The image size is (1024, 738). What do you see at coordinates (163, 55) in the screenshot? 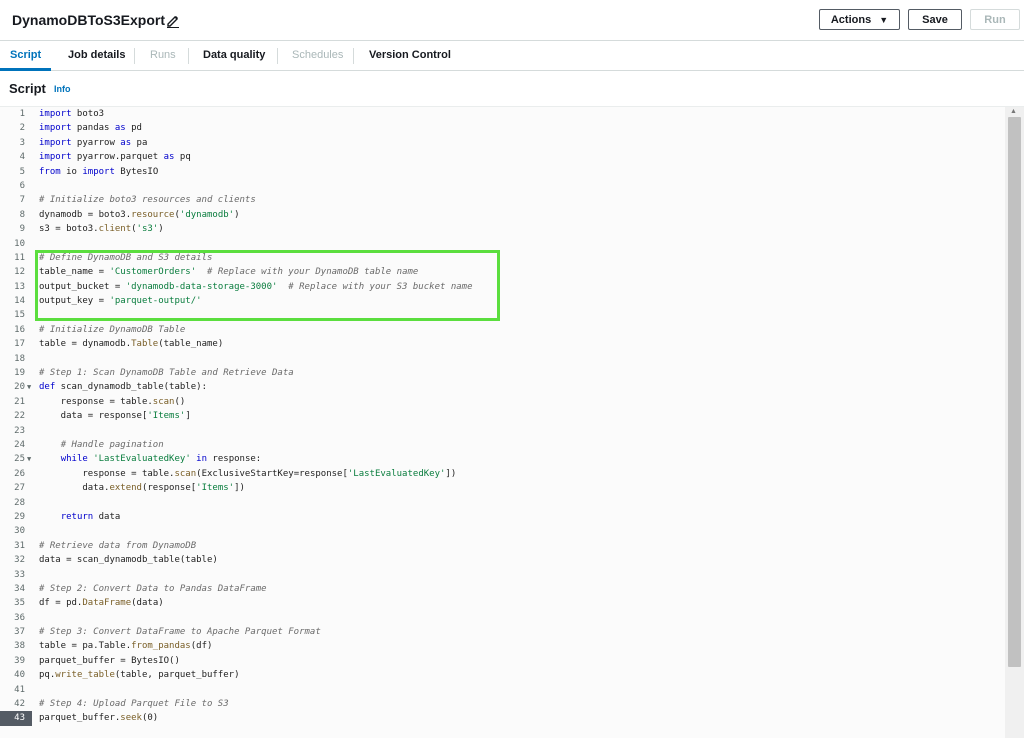
I see `tab-runs: Runs` at bounding box center [163, 55].